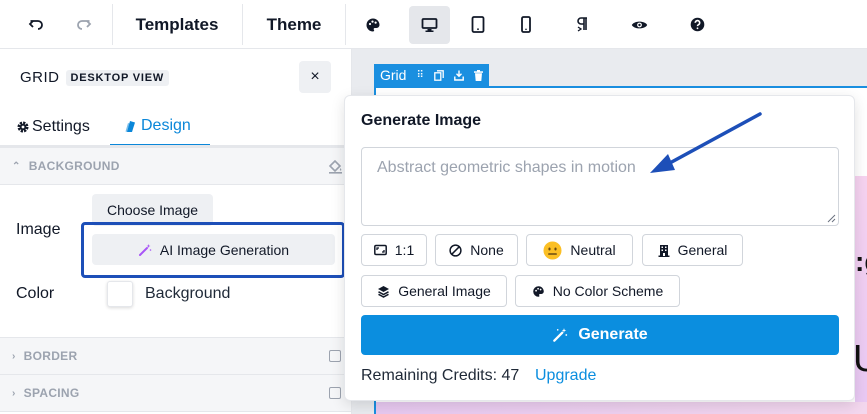 Image resolution: width=867 pixels, height=414 pixels. Describe the element at coordinates (613, 334) in the screenshot. I see `generate-label: Generate` at that location.